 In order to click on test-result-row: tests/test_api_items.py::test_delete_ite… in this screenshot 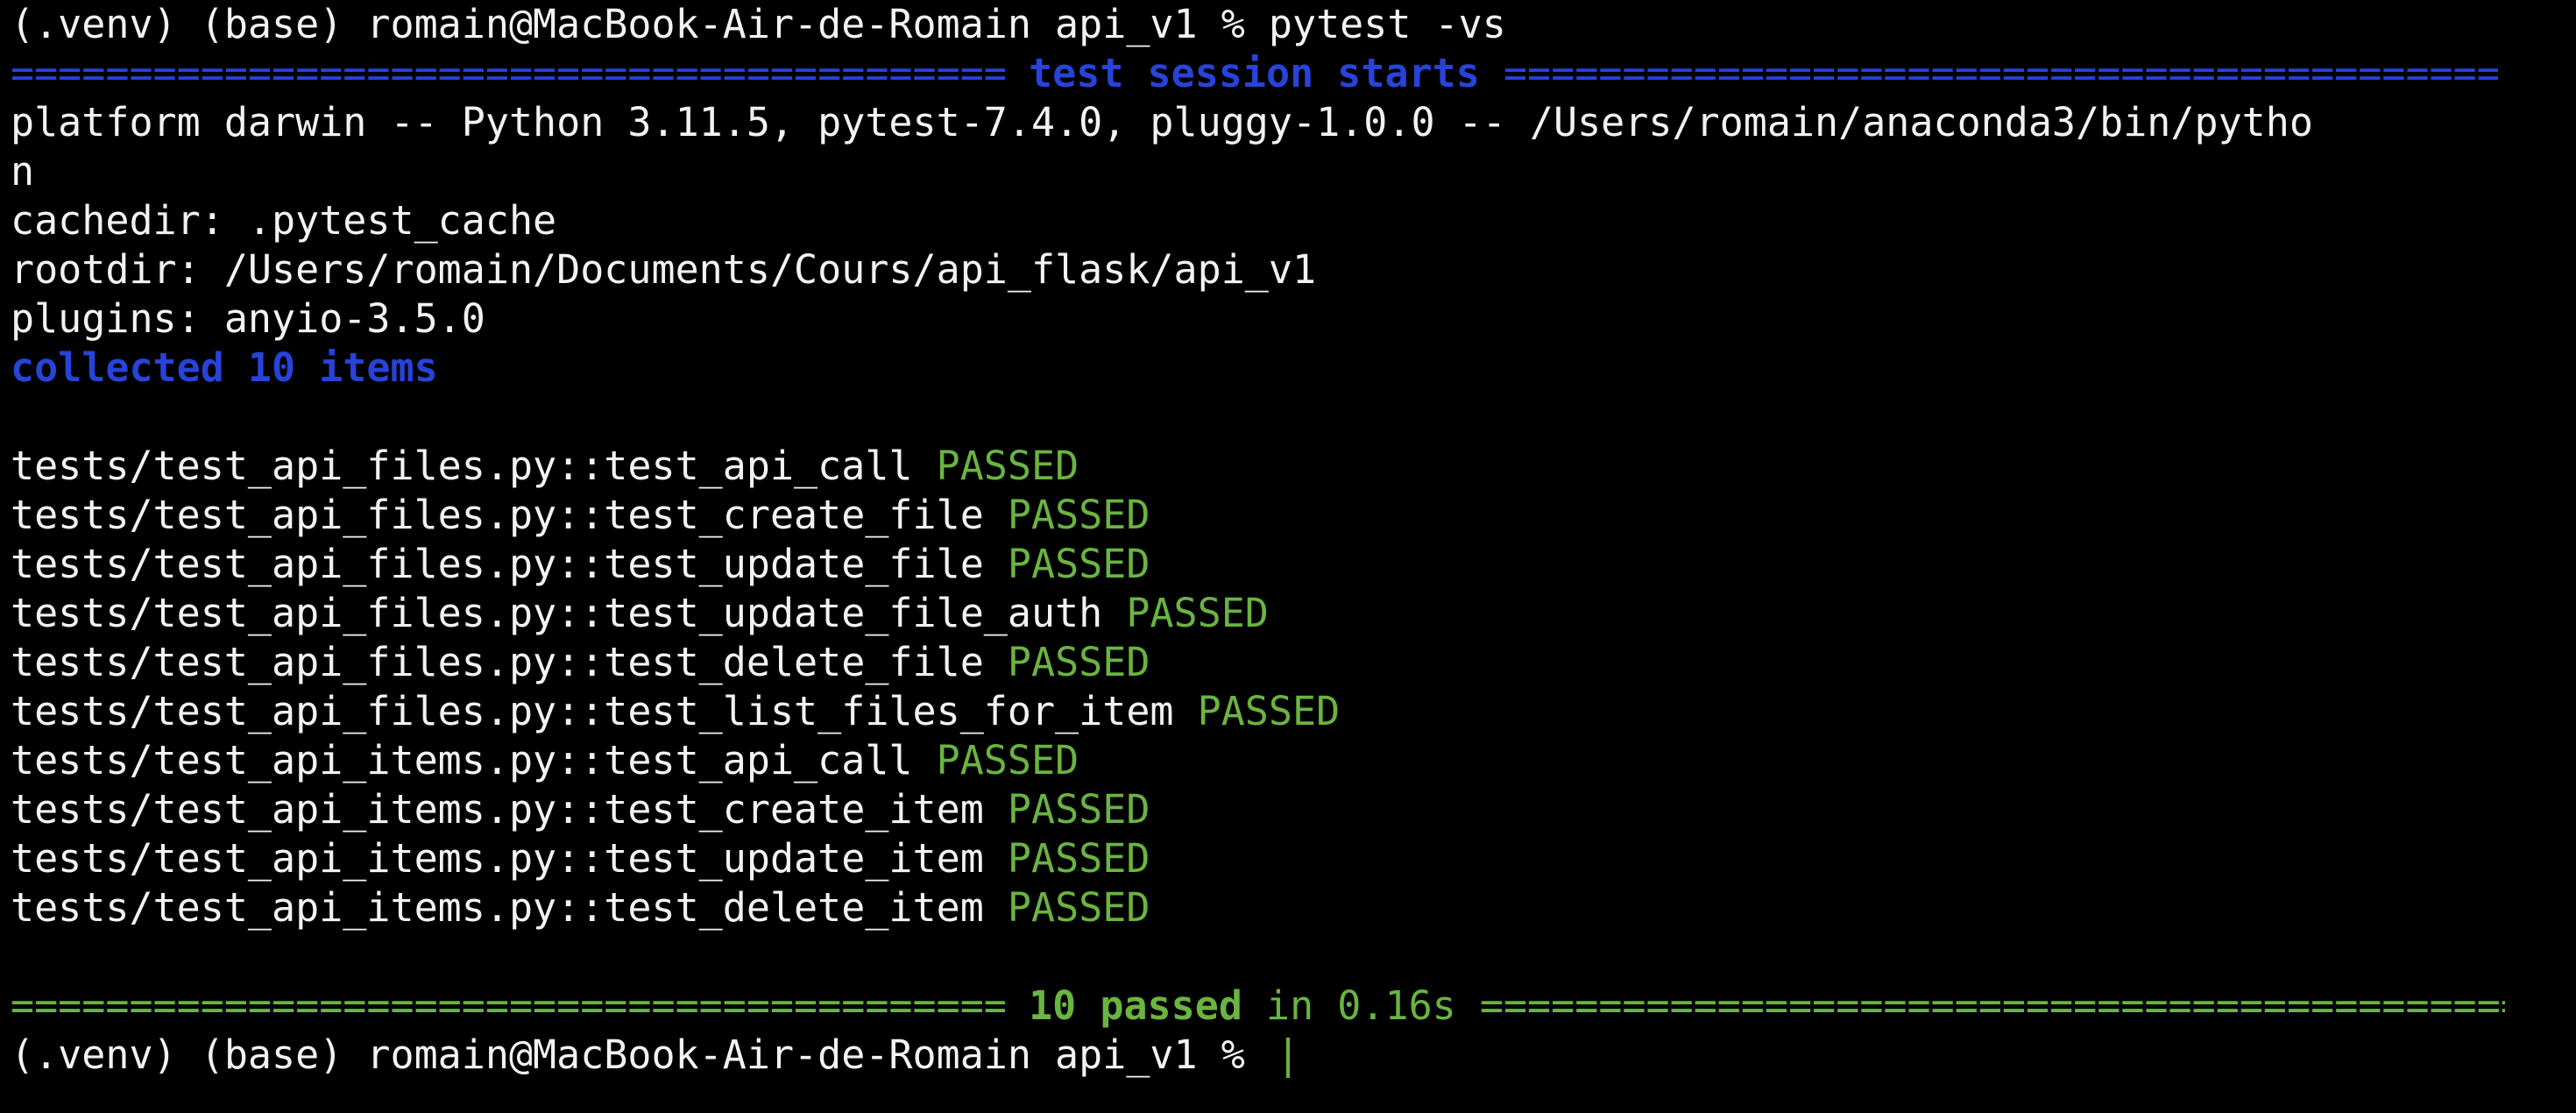, I will do `click(1293, 907)`.